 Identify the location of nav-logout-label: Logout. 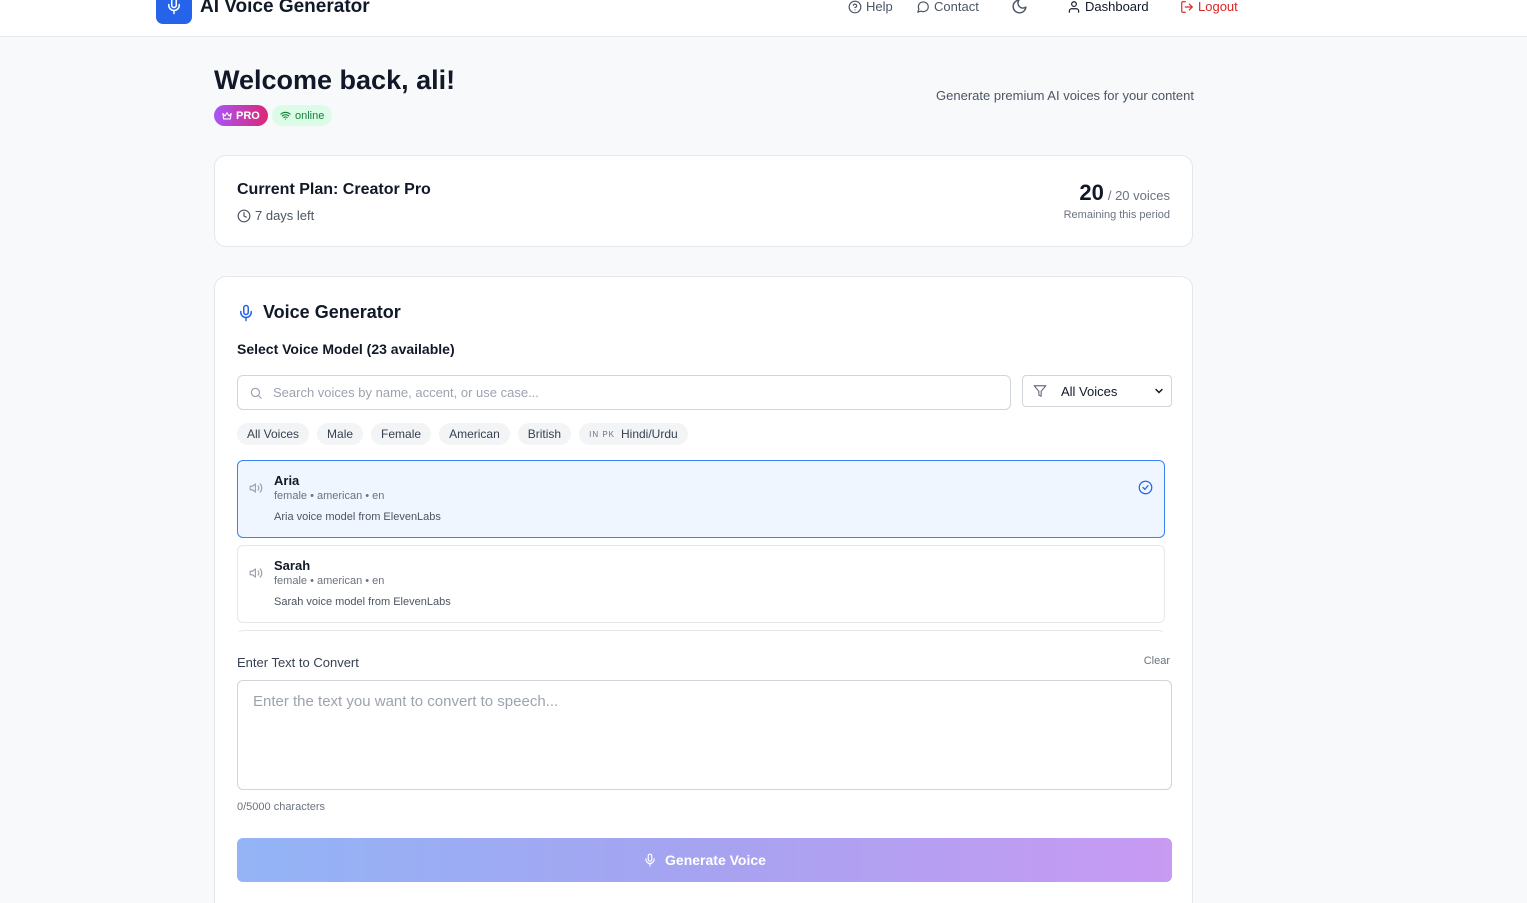
(1218, 7).